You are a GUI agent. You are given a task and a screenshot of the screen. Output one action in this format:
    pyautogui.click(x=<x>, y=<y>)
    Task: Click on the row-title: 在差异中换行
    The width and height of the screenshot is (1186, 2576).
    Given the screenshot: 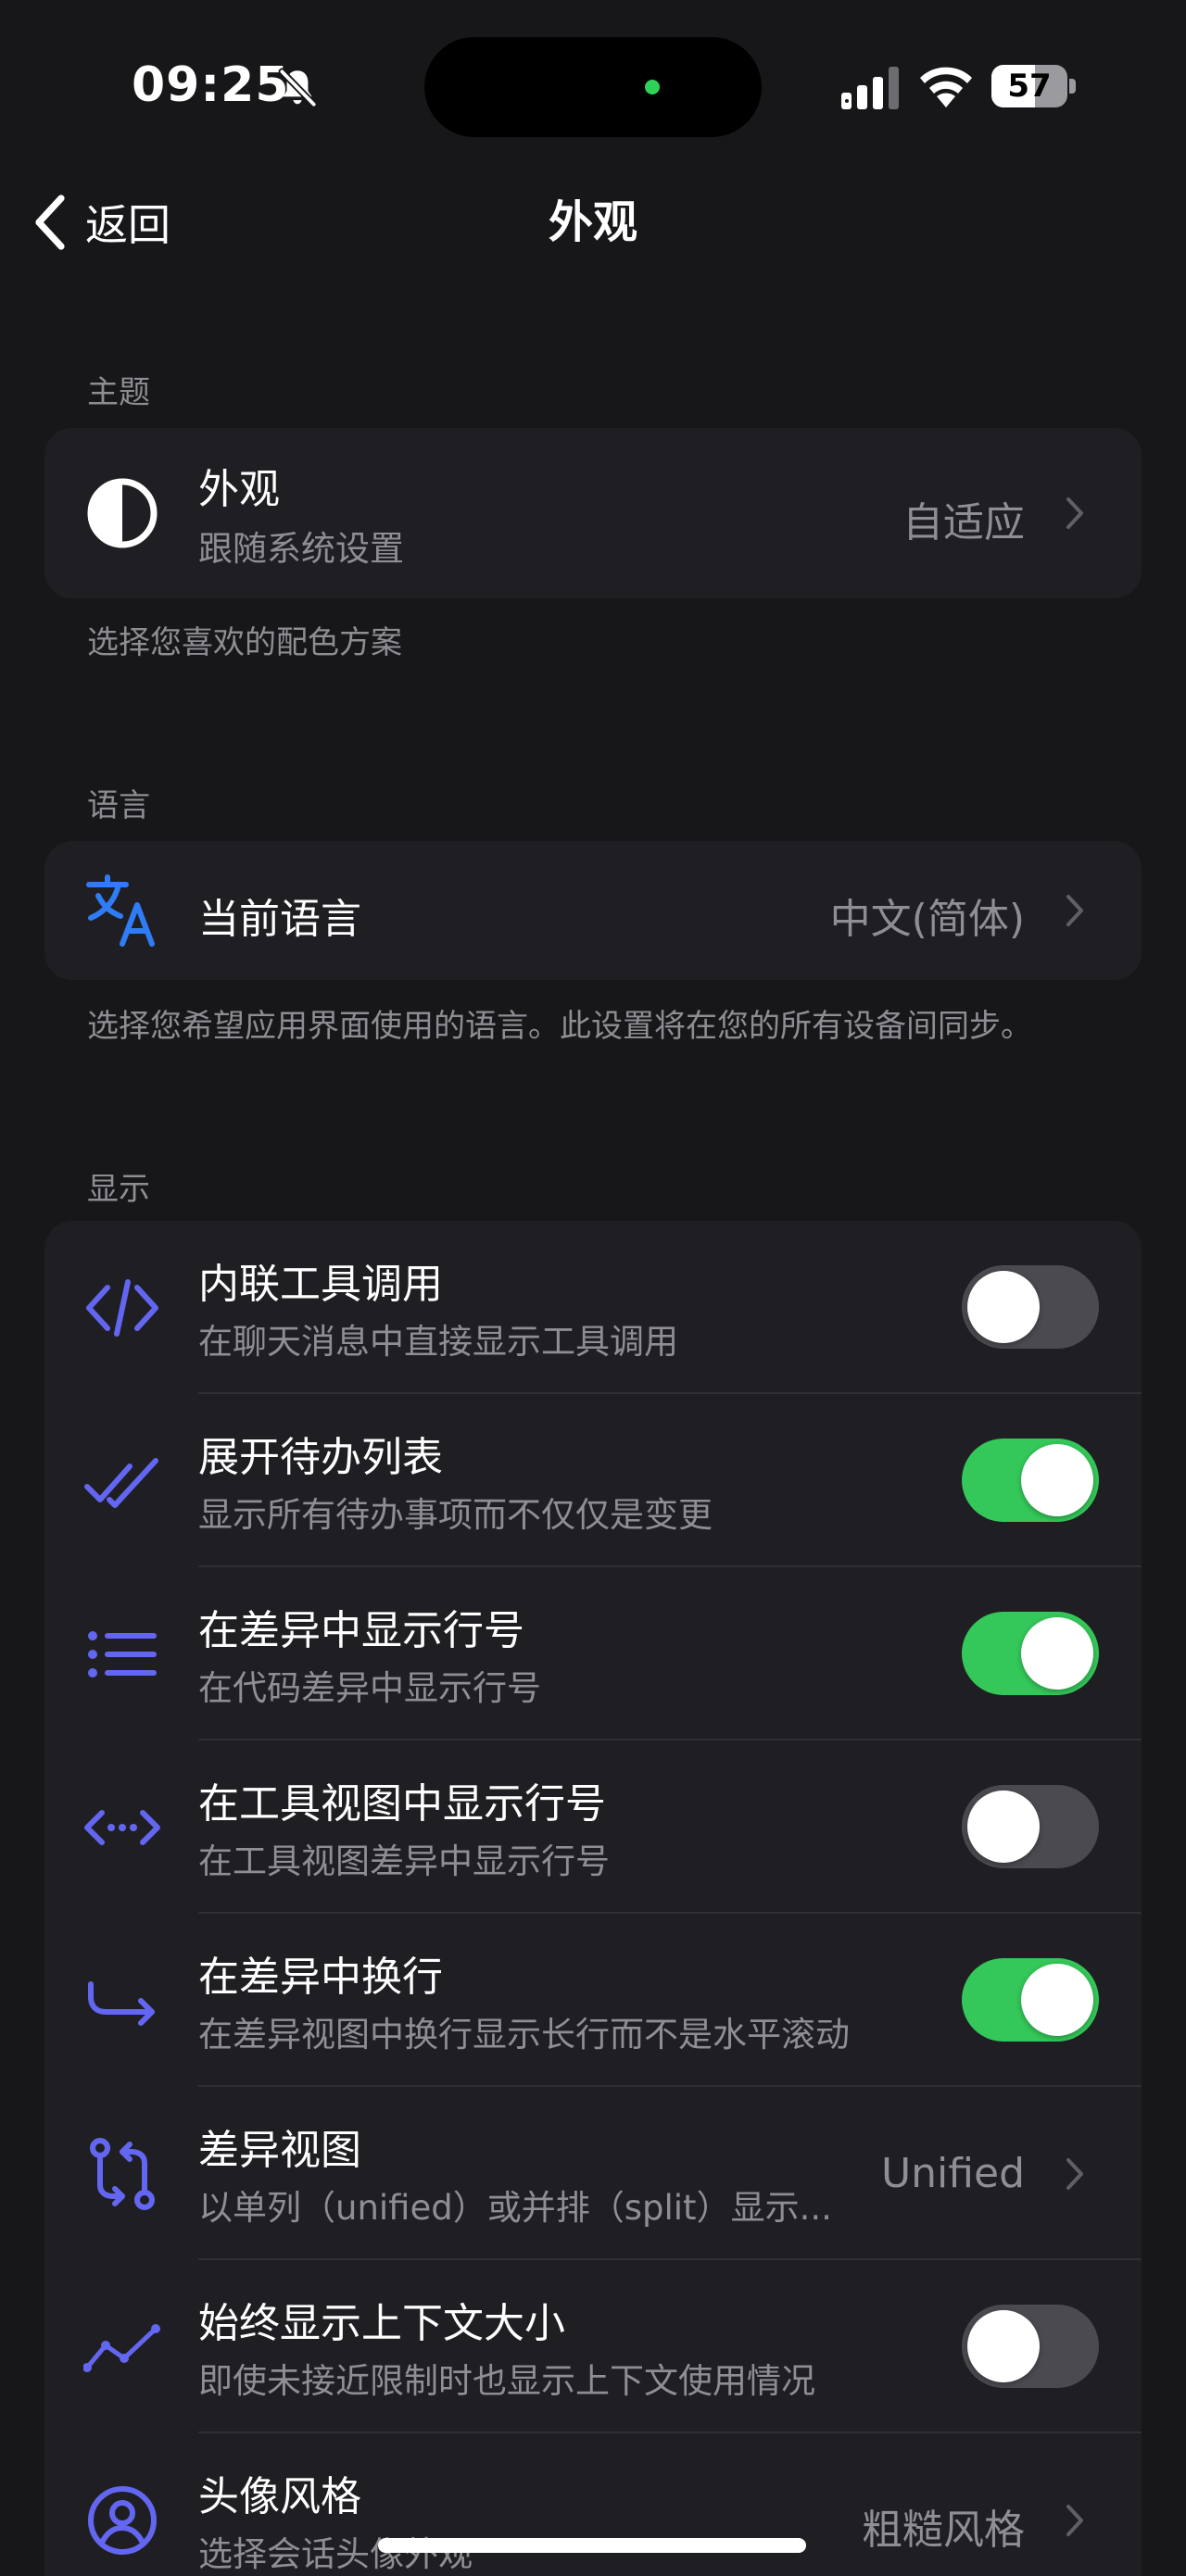 What is the action you would take?
    pyautogui.click(x=320, y=1977)
    